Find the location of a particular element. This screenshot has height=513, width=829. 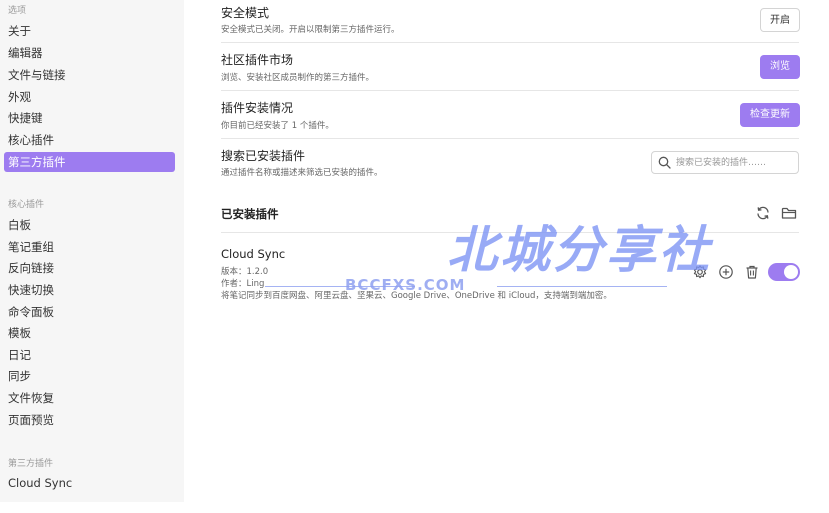

sidebar-heading-options: 选项 is located at coordinates (17, 11).